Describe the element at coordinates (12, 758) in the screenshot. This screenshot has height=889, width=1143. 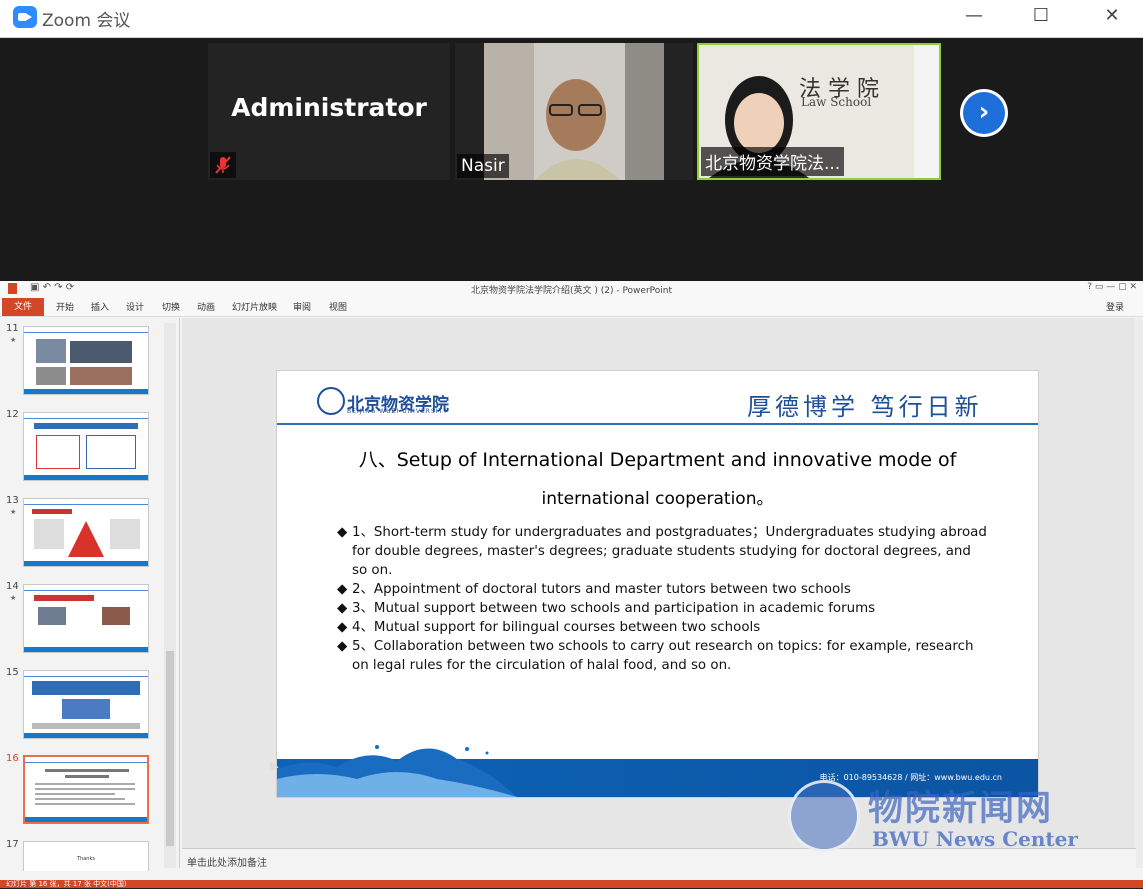
I see `thumb-number: 16` at that location.